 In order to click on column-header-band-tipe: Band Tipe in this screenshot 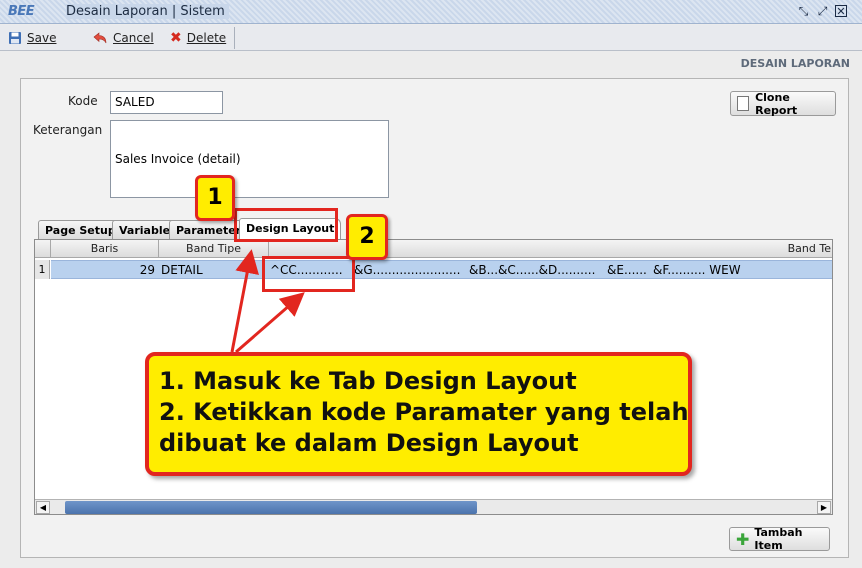, I will do `click(214, 249)`.